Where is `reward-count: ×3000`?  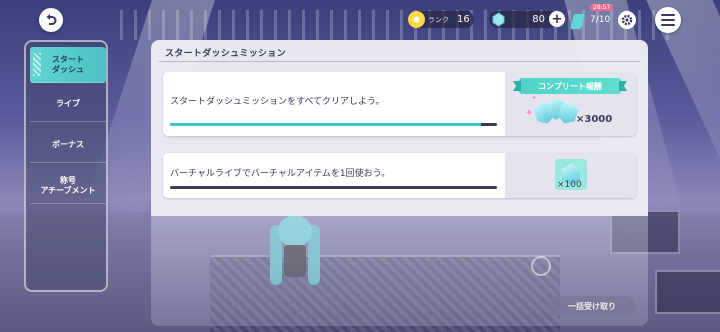
reward-count: ×3000 is located at coordinates (594, 119).